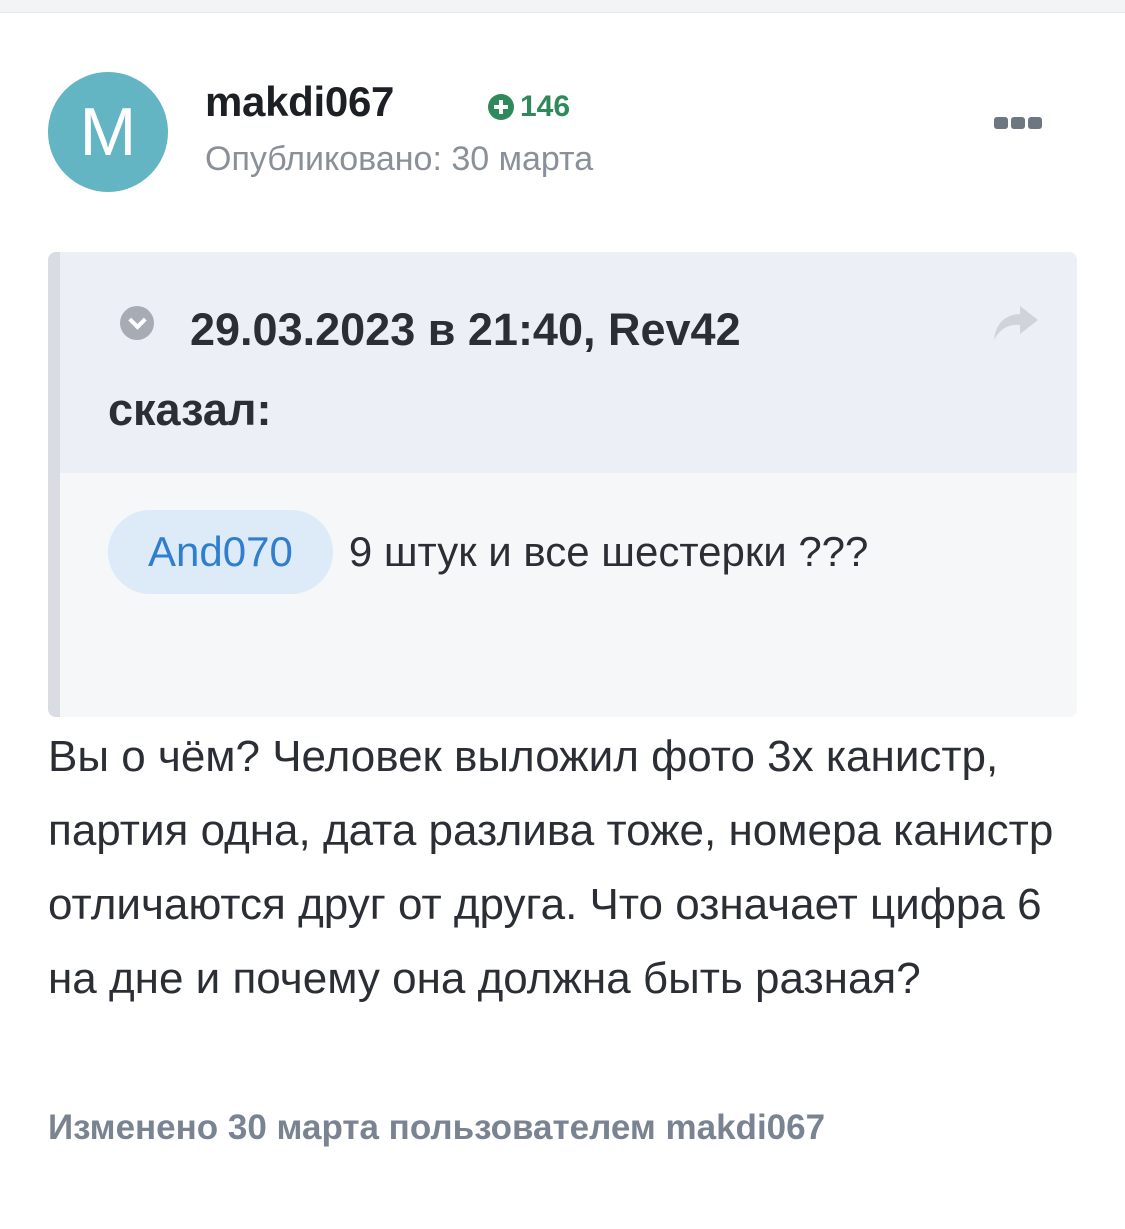 The width and height of the screenshot is (1125, 1229). I want to click on avatar: M, so click(108, 132).